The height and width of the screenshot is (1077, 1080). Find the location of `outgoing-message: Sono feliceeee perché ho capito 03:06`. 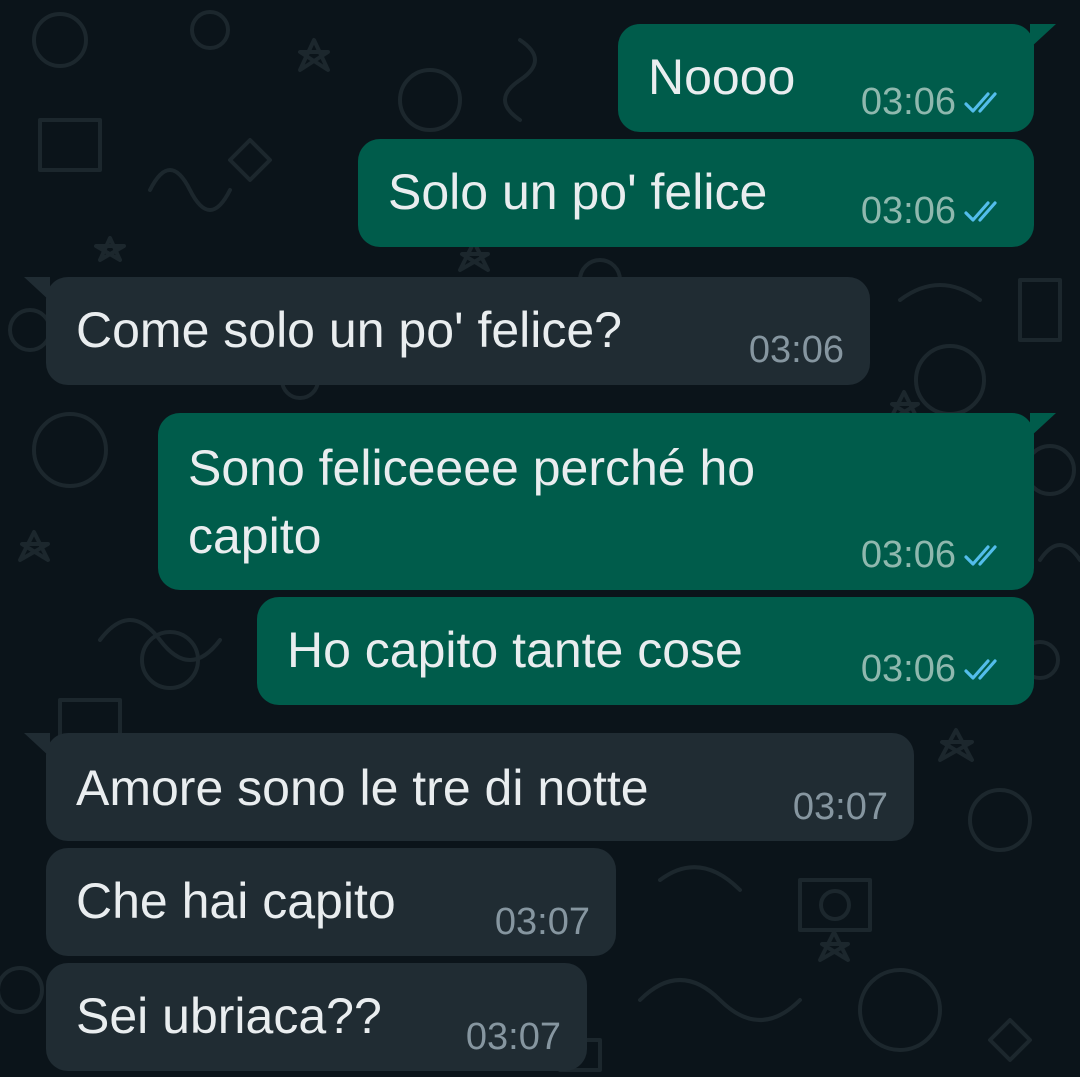

outgoing-message: Sono feliceeee perché ho capito 03:06 is located at coordinates (607, 501).